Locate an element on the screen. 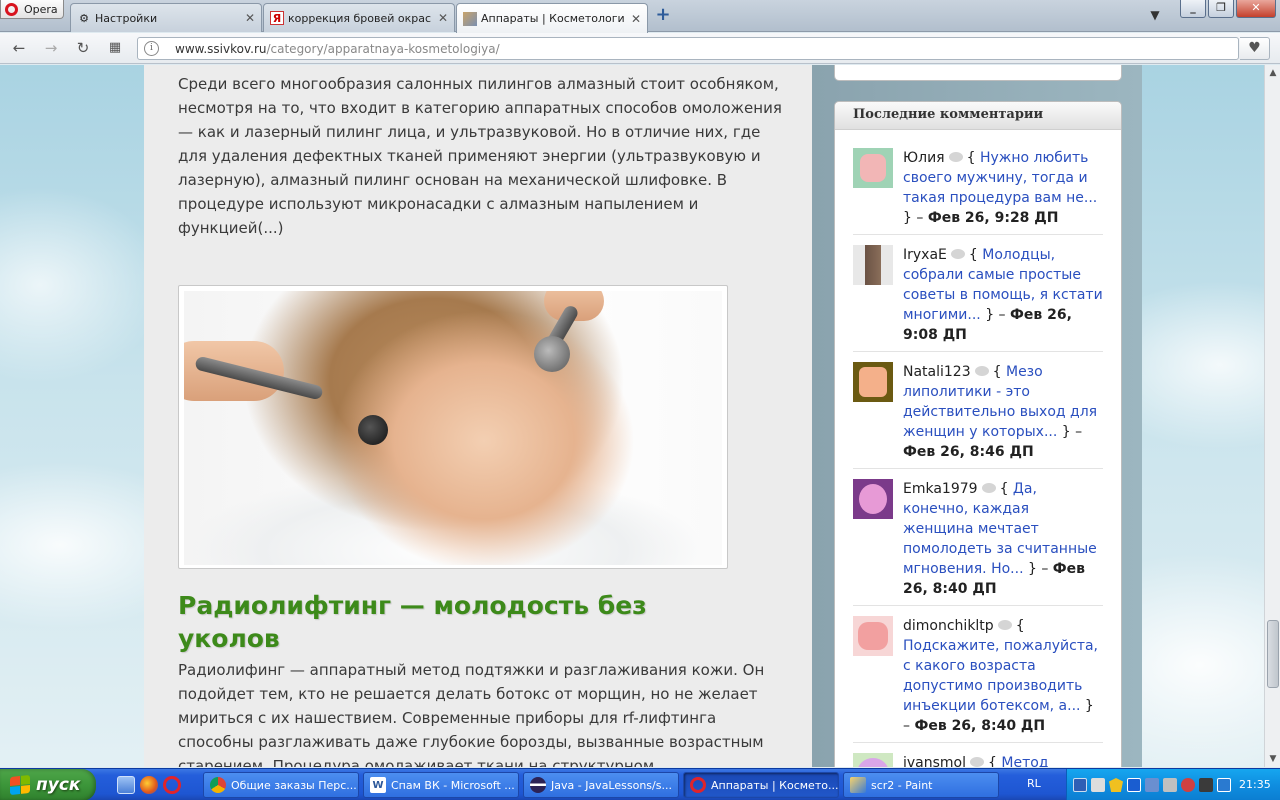 This screenshot has height=800, width=1280. opera-menu-button: Opera is located at coordinates (32, 9).